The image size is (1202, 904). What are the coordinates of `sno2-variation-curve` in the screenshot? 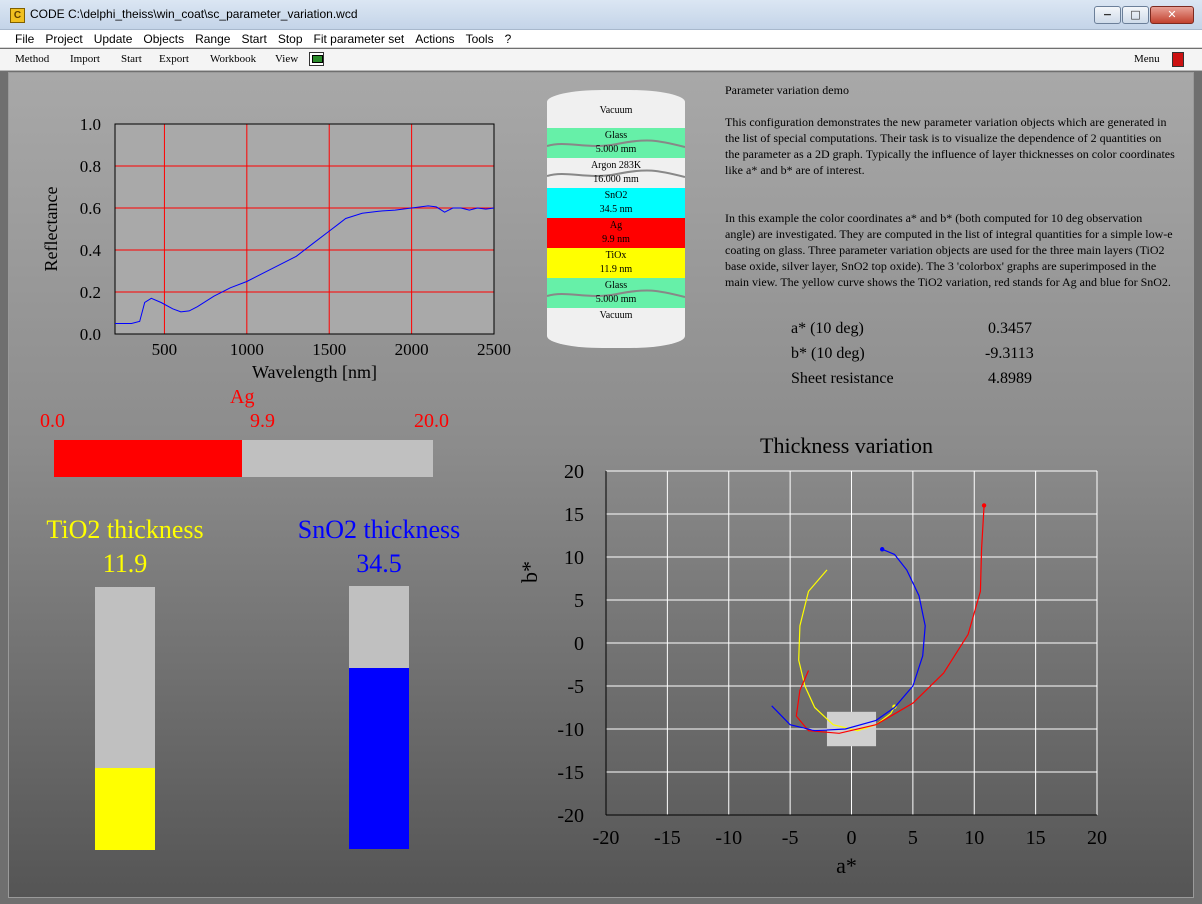 It's located at (848, 640).